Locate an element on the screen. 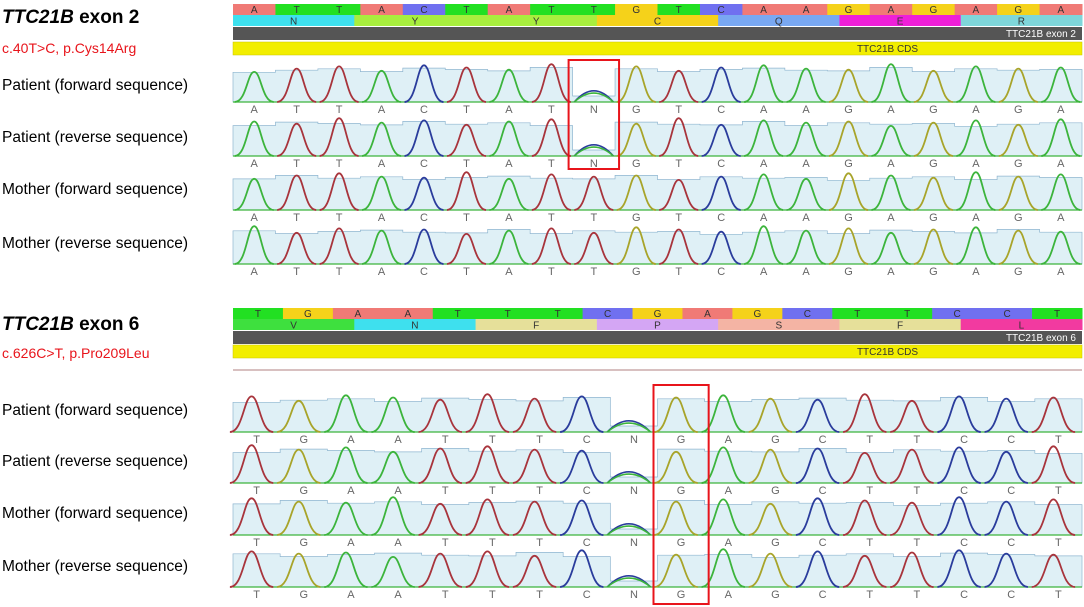  exon-bar-label: TTC21B exon 6 is located at coordinates (1041, 338).